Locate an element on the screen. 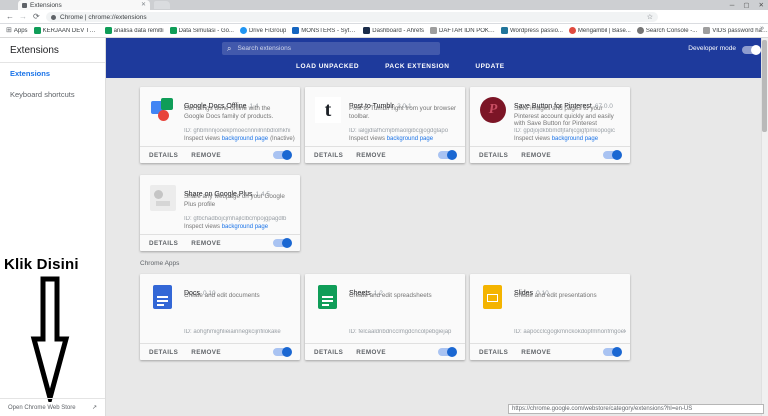  bookmark-item: KERJAAN DEV TRAY is located at coordinates (66, 30).